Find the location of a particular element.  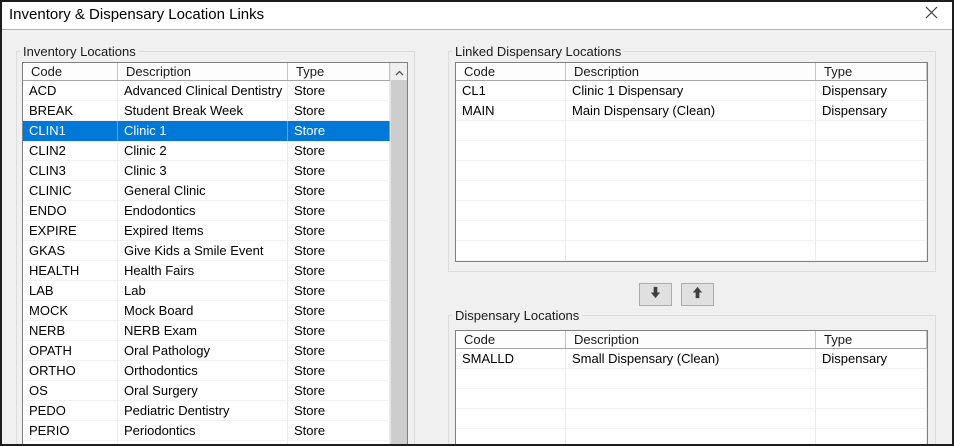

cell-code: EXPIRE is located at coordinates (70, 231).